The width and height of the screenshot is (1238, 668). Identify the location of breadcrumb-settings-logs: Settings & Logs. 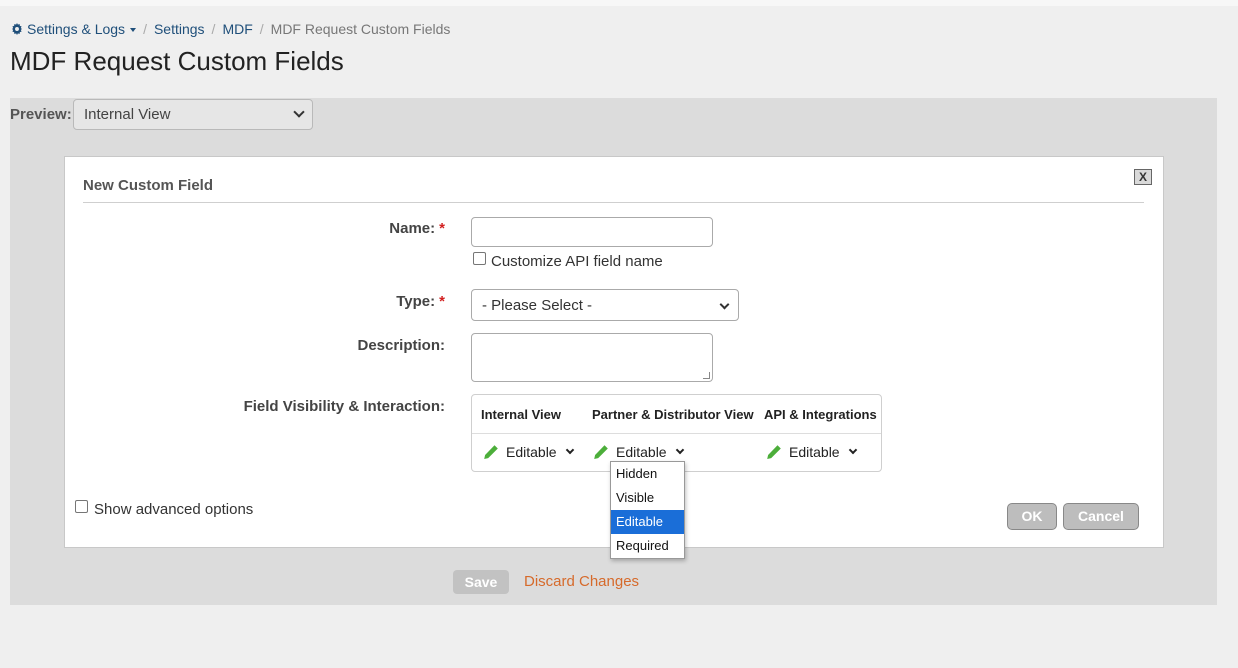
(74, 29).